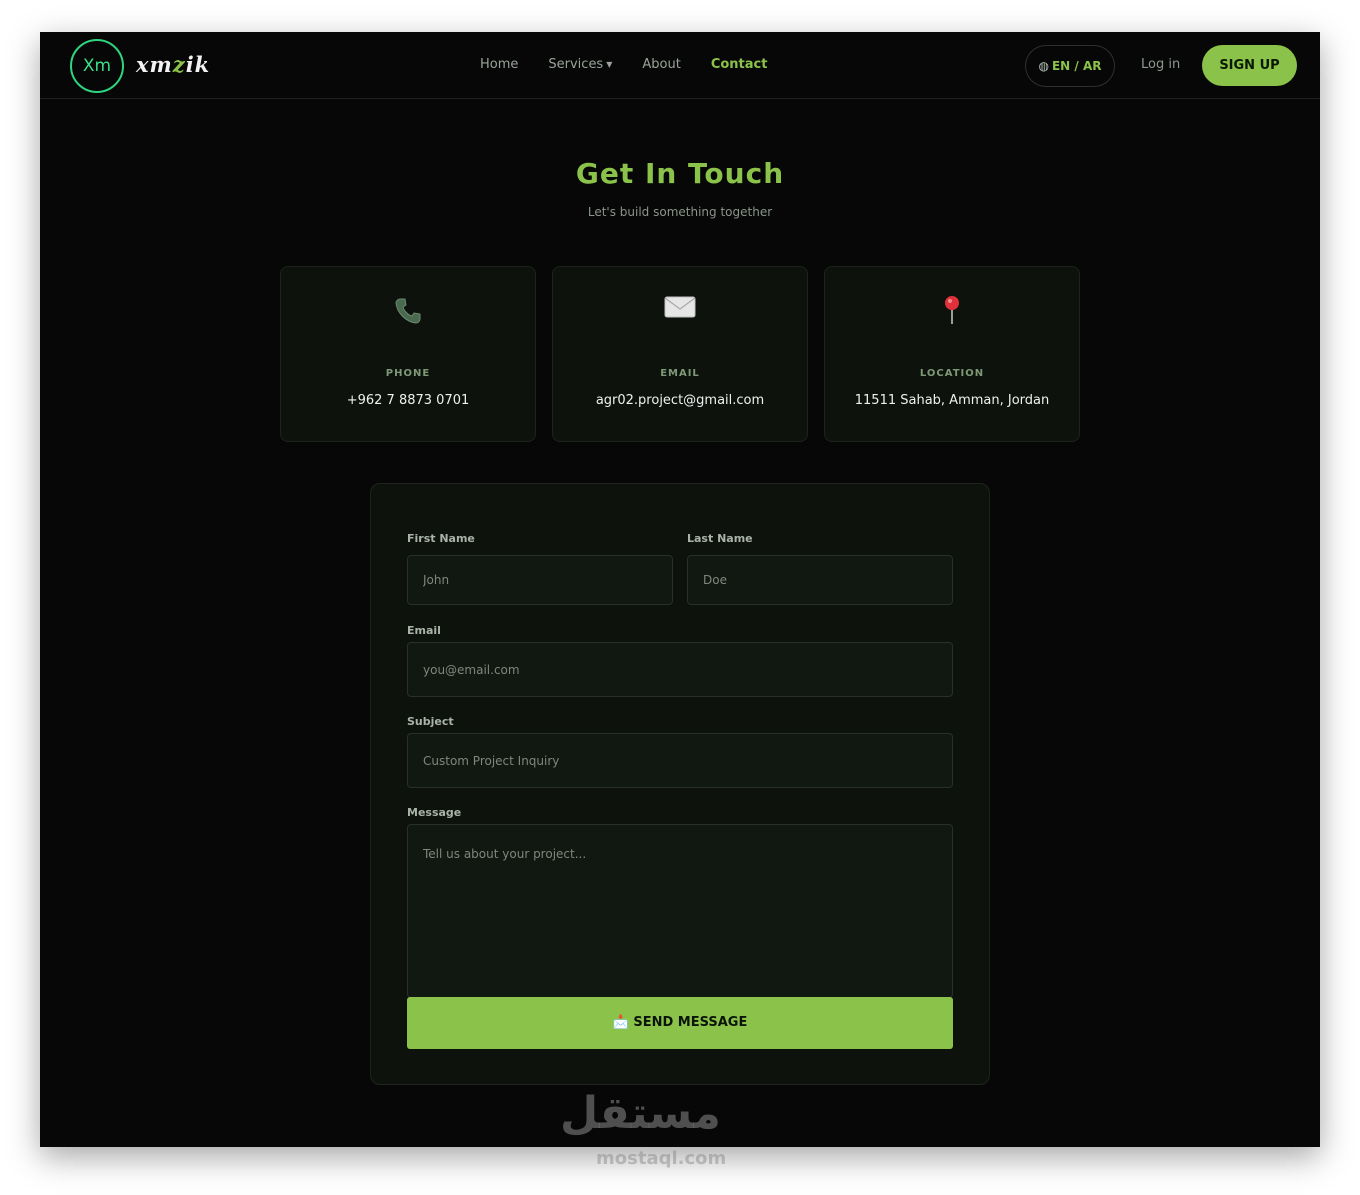 This screenshot has width=1360, height=1195. What do you see at coordinates (820, 580) in the screenshot?
I see `last-name-field` at bounding box center [820, 580].